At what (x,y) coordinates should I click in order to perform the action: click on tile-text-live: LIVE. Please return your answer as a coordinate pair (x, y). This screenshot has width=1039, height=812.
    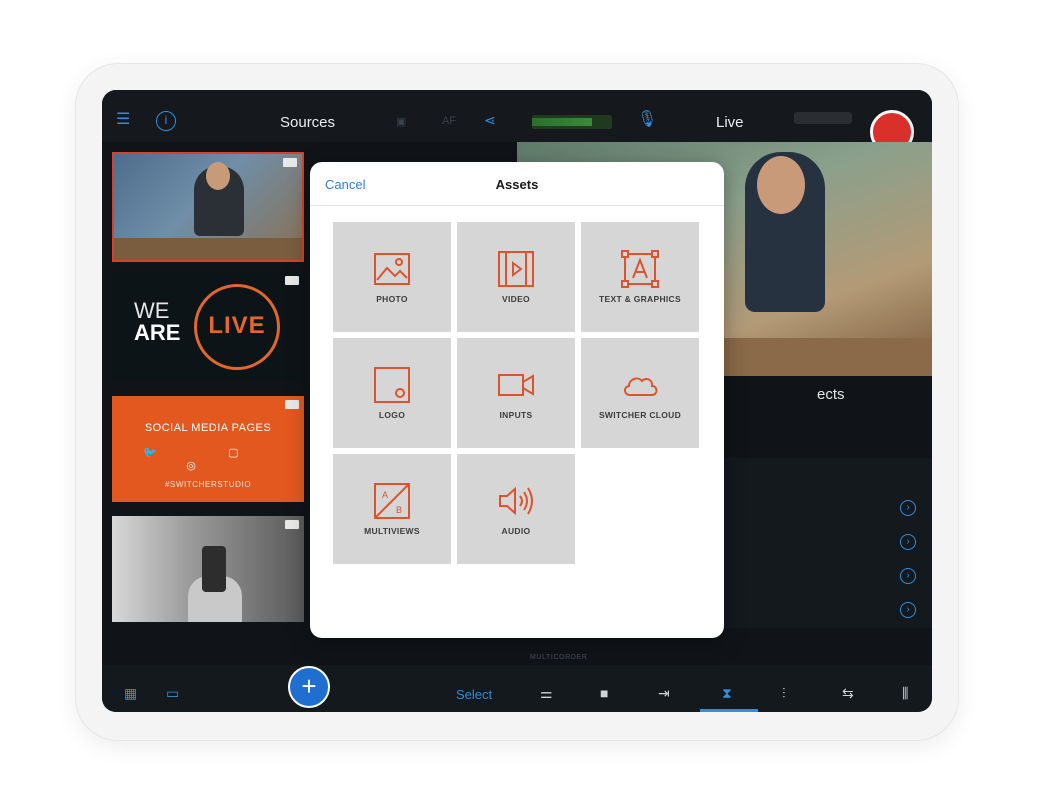
    Looking at the image, I should click on (237, 325).